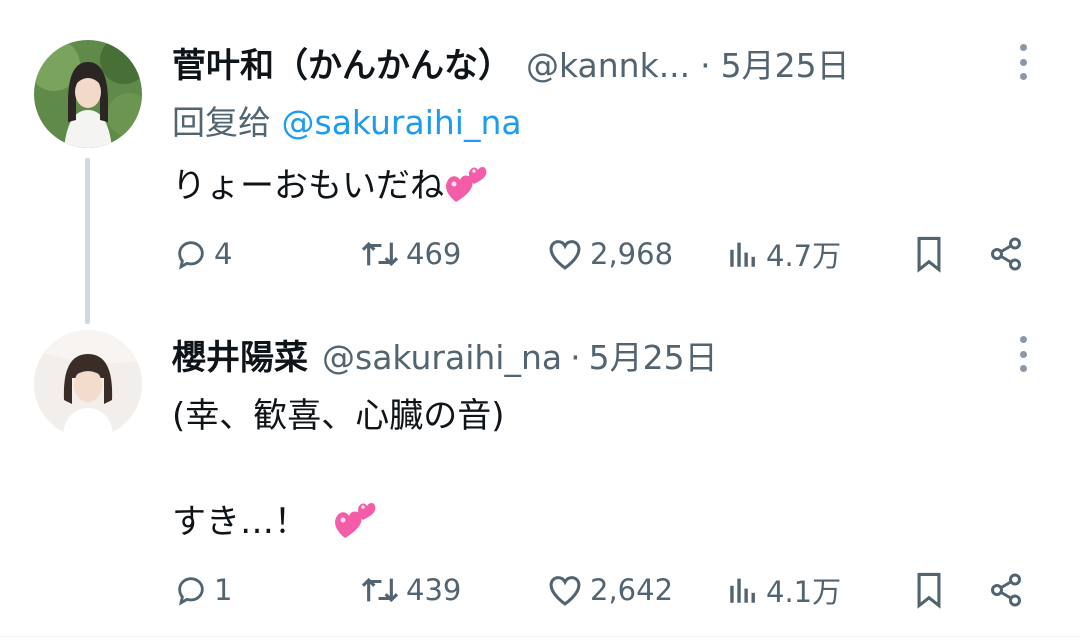  I want to click on views-button: 4.1万, so click(783, 590).